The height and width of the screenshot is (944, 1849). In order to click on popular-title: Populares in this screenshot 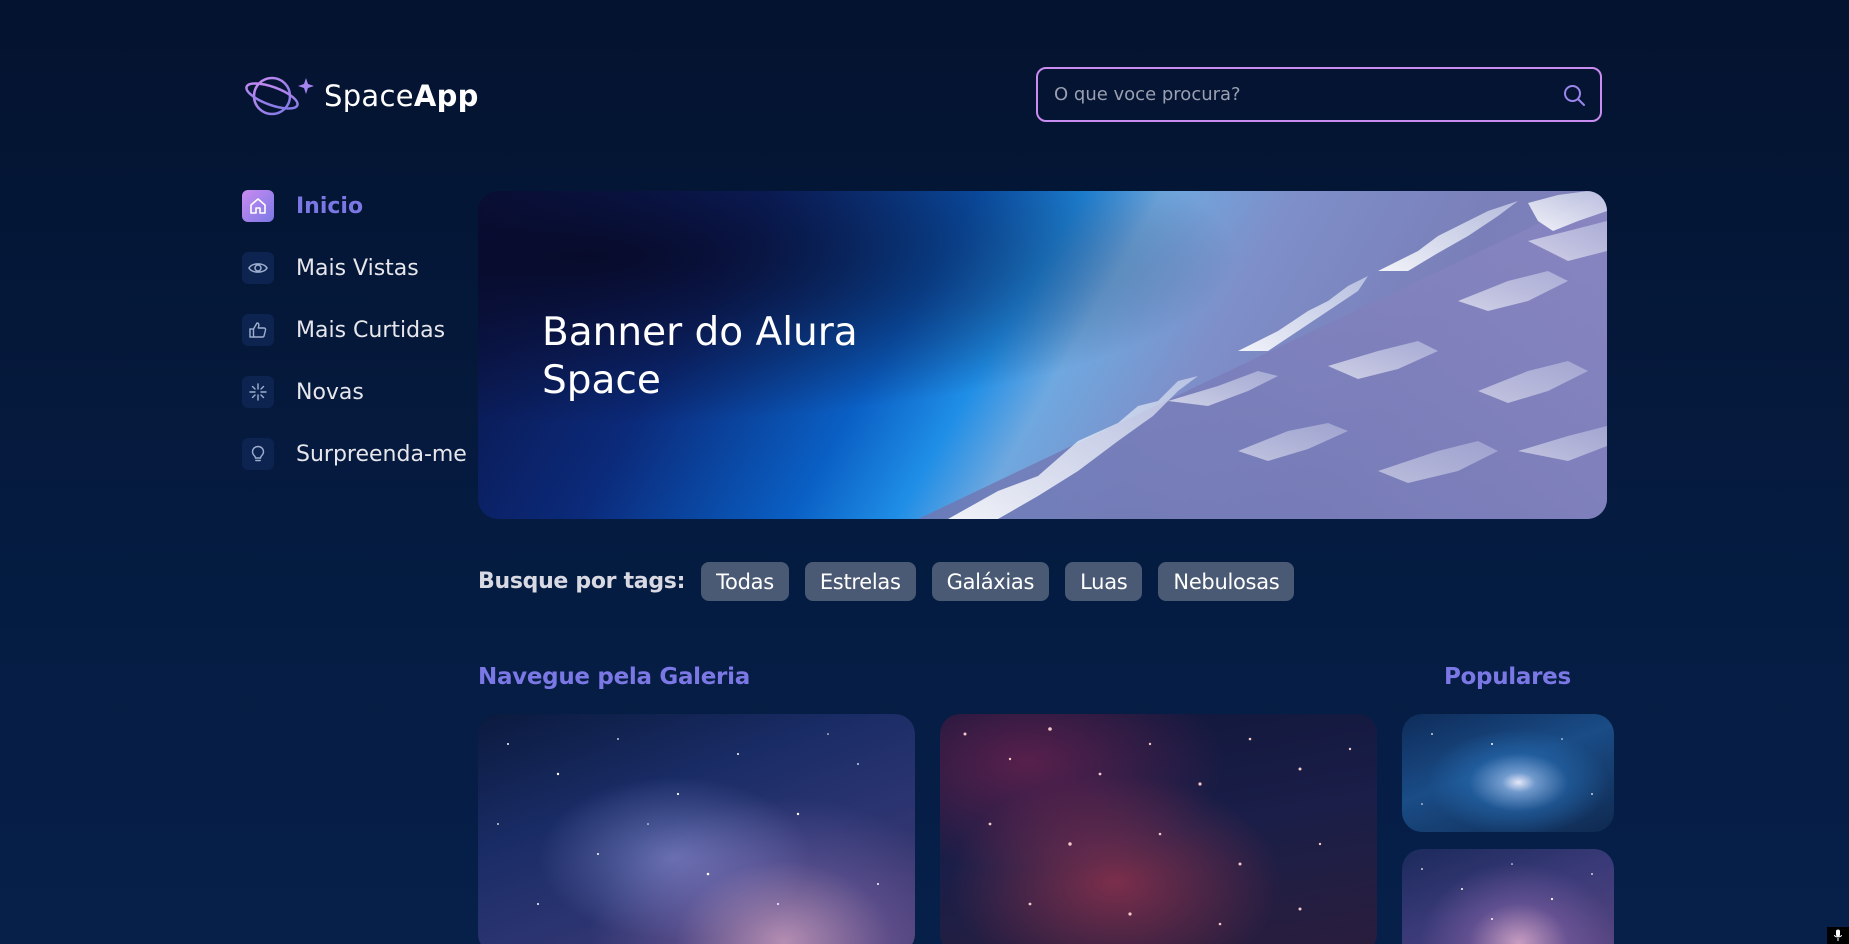, I will do `click(1507, 677)`.